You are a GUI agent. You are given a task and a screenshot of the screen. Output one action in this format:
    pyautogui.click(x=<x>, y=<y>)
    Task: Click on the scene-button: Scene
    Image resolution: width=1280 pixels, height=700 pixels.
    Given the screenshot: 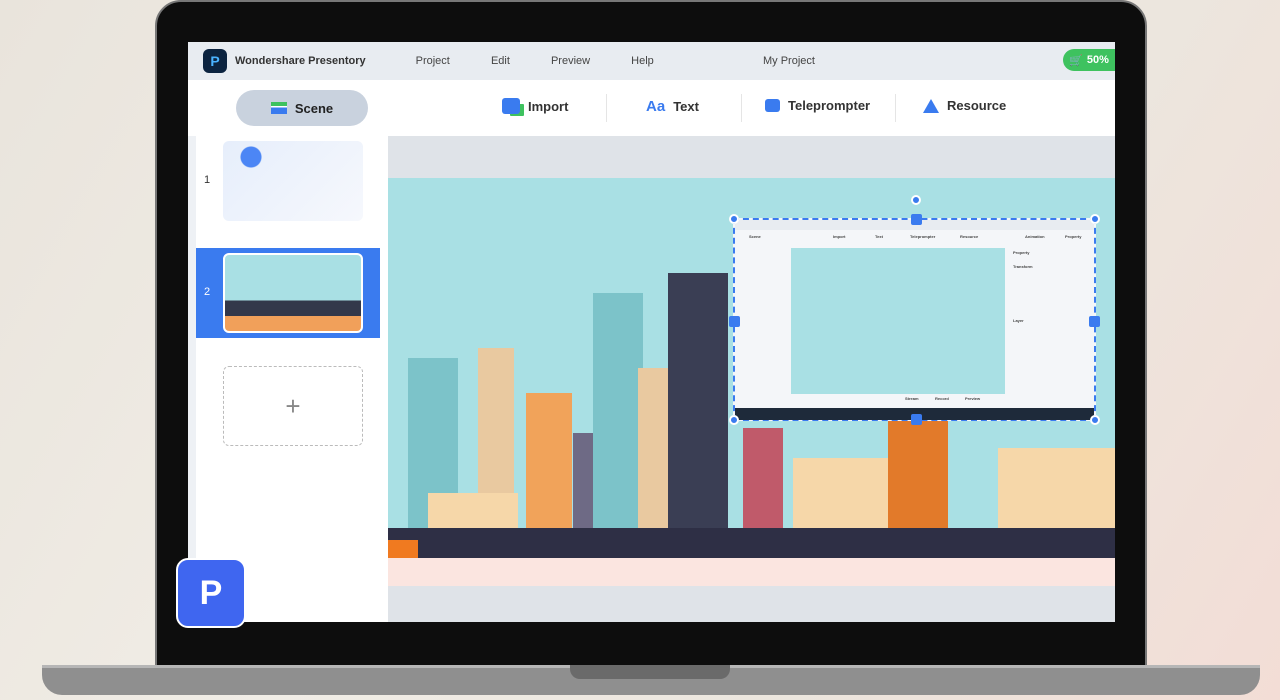 What is the action you would take?
    pyautogui.click(x=302, y=108)
    